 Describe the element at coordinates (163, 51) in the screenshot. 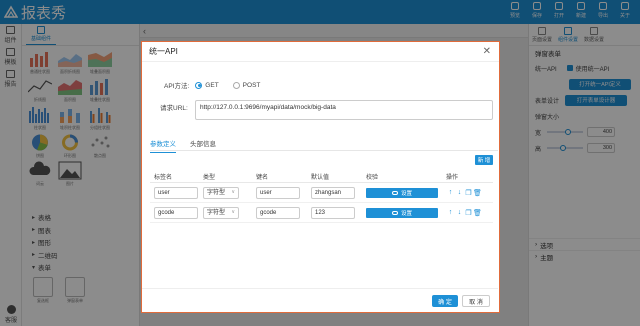

I see `dialog-title: 统一API` at that location.